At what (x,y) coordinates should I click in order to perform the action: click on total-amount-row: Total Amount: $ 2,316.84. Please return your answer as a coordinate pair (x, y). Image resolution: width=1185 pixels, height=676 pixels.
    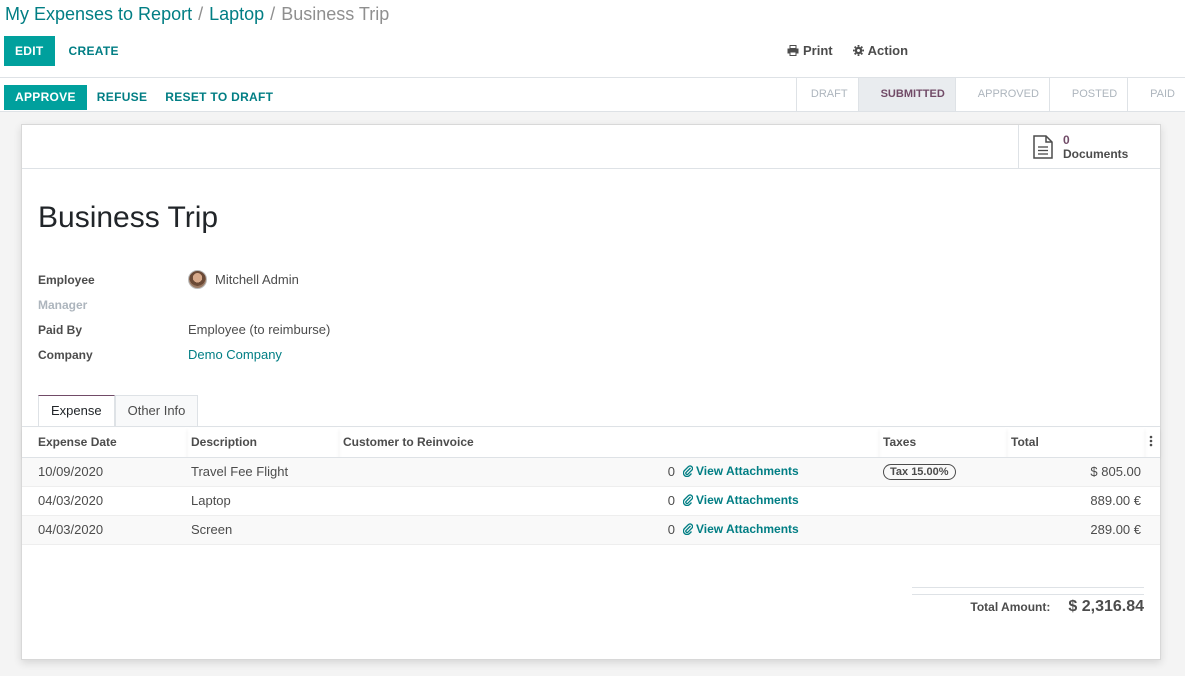
    Looking at the image, I should click on (1028, 606).